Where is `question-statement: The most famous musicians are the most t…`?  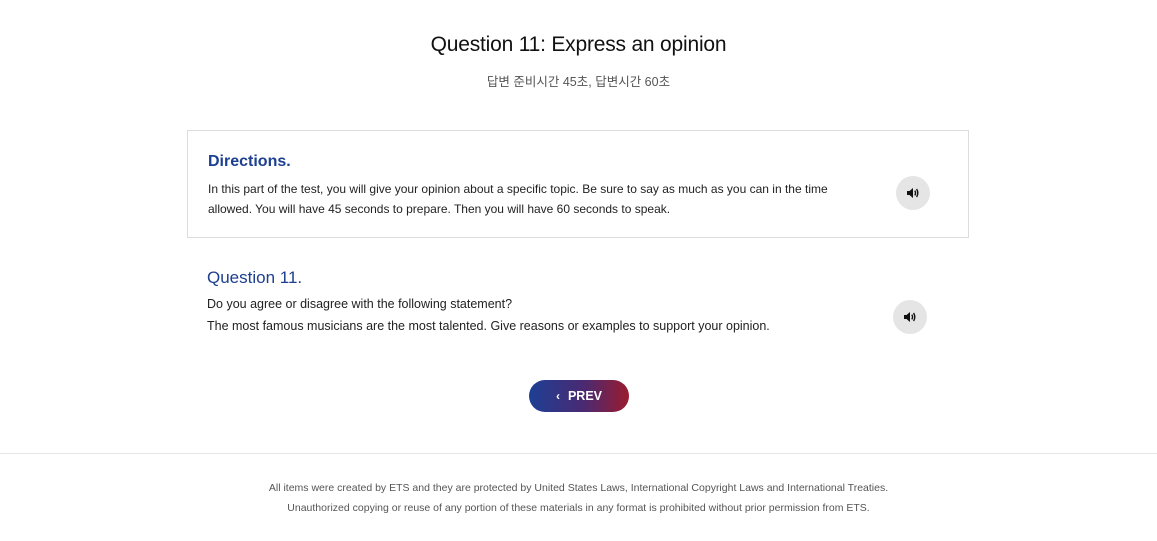
question-statement: The most famous musicians are the most t… is located at coordinates (488, 326).